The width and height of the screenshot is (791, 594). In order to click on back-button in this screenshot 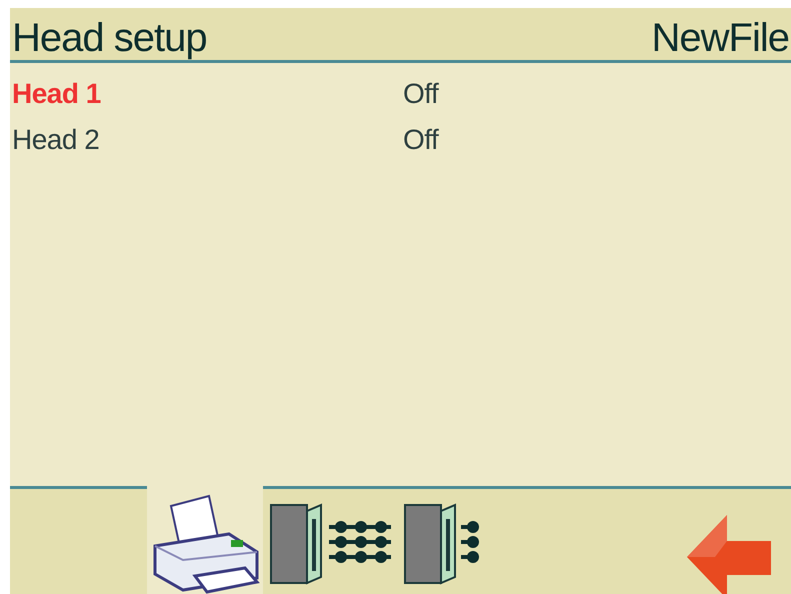, I will do `click(729, 540)`.